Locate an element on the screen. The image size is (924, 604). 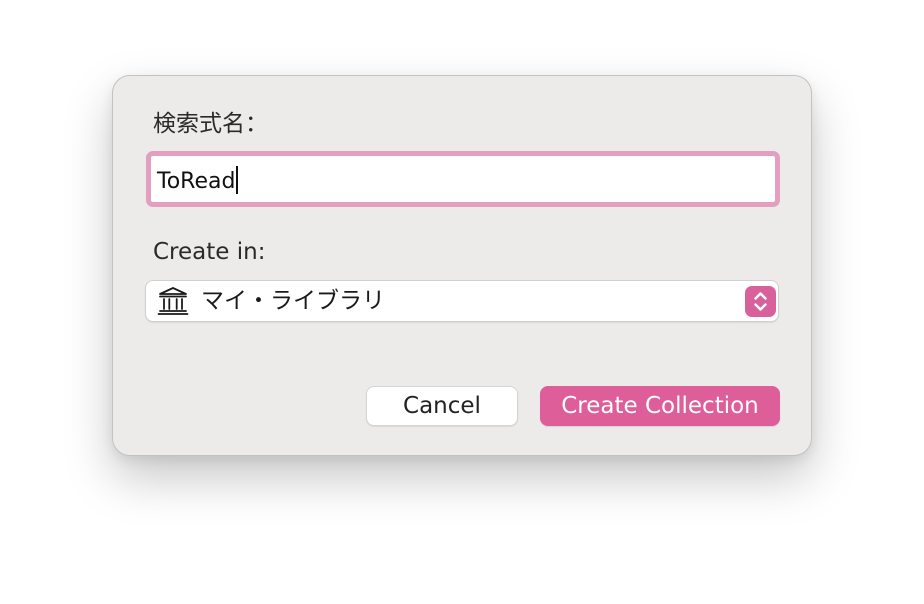
create-in-label: Create in: is located at coordinates (209, 252).